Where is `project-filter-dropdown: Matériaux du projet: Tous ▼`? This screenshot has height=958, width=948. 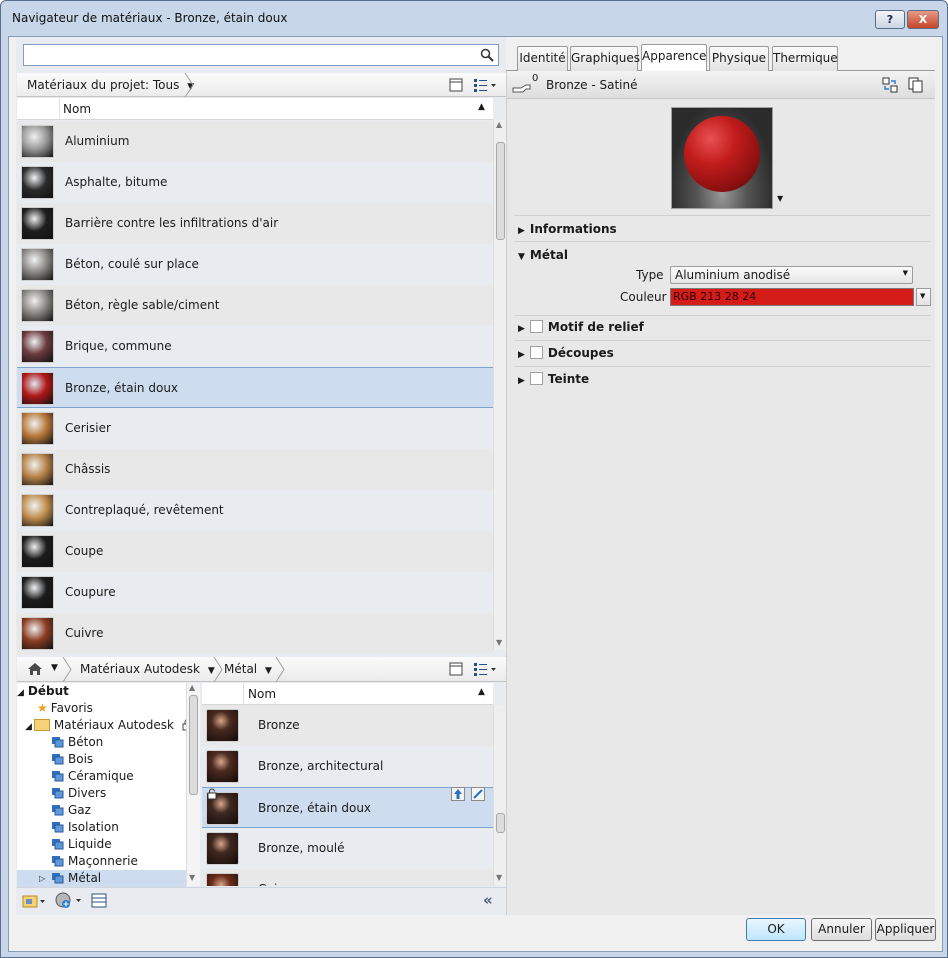 project-filter-dropdown: Matériaux du projet: Tous ▼ is located at coordinates (110, 85).